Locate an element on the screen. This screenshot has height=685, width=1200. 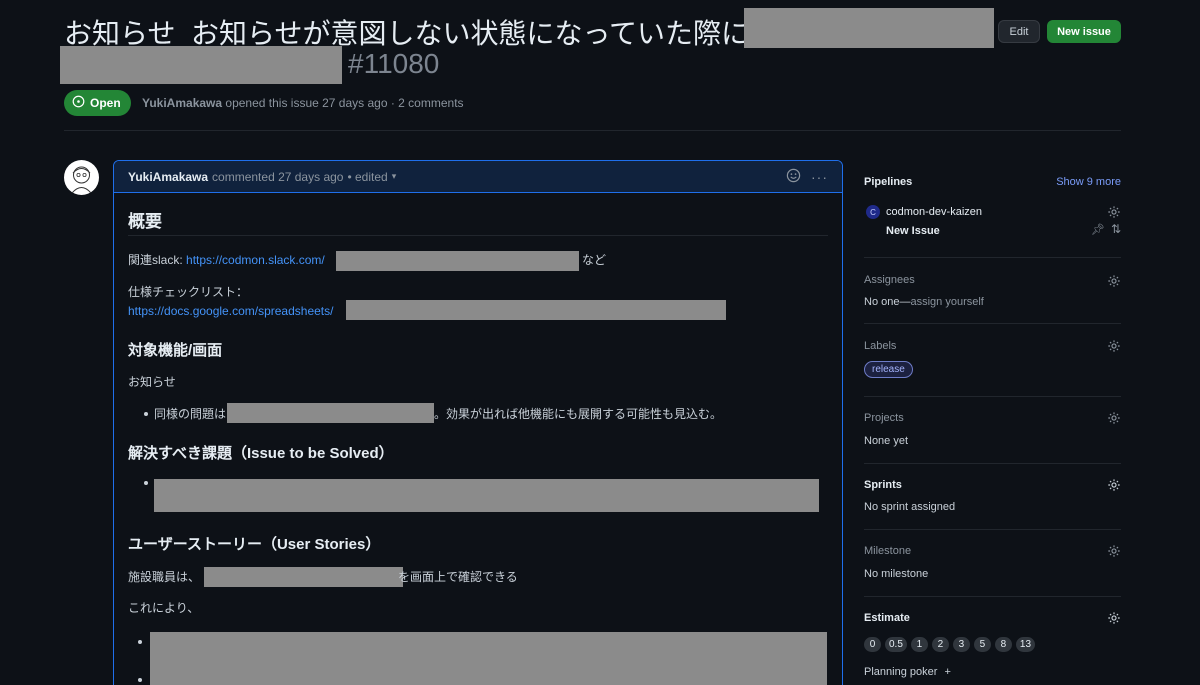
planning-poker: Planning poker + is located at coordinates (907, 672).